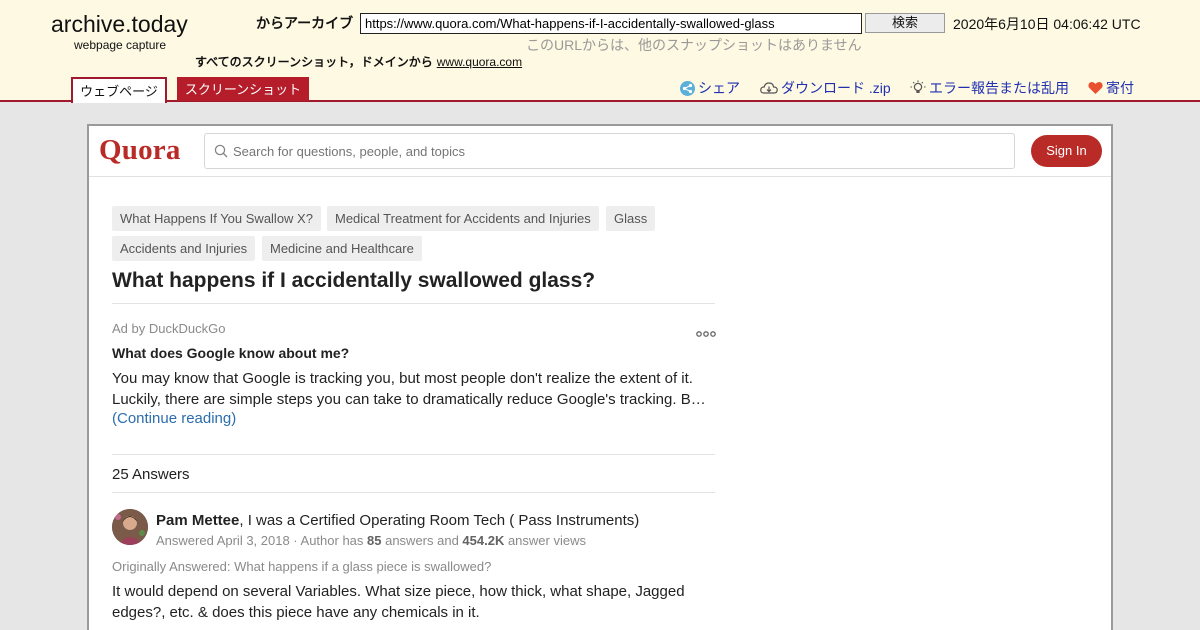 The image size is (1200, 630). What do you see at coordinates (119, 90) in the screenshot?
I see `tab-webpage: ウェブページ` at bounding box center [119, 90].